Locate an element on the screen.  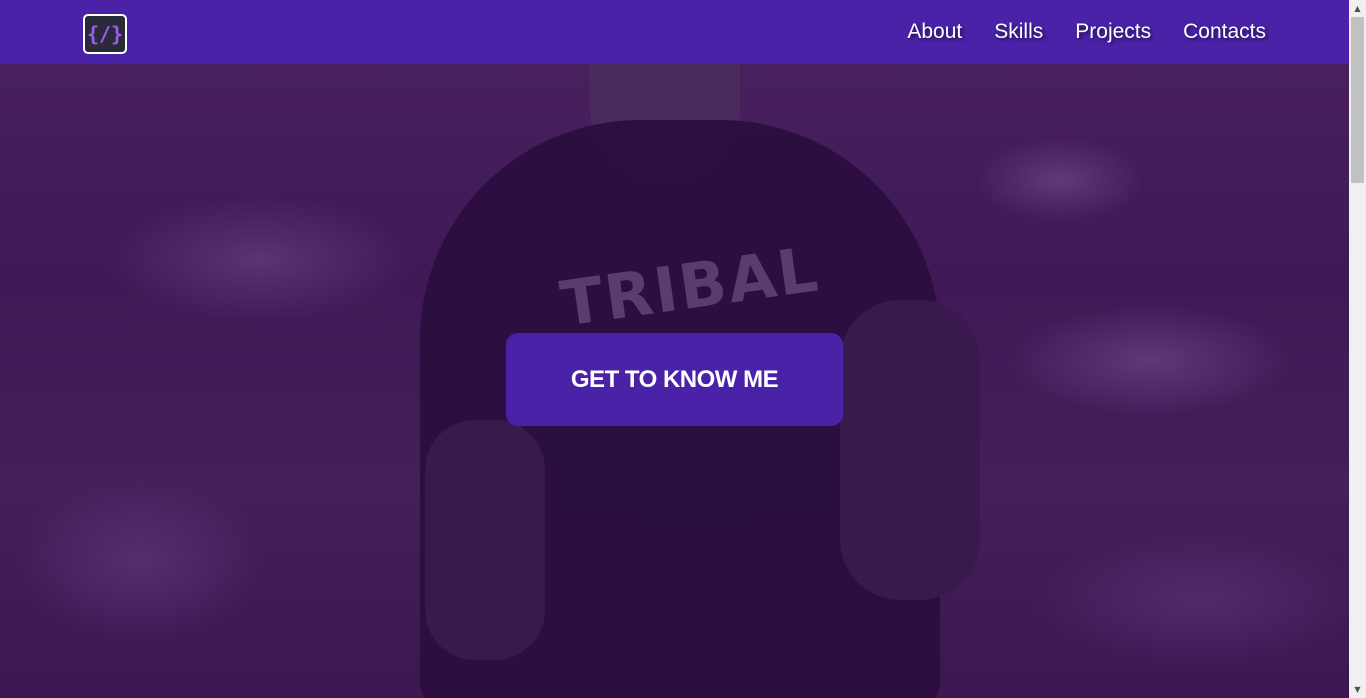
scrollbar-thumb is located at coordinates (1357, 100).